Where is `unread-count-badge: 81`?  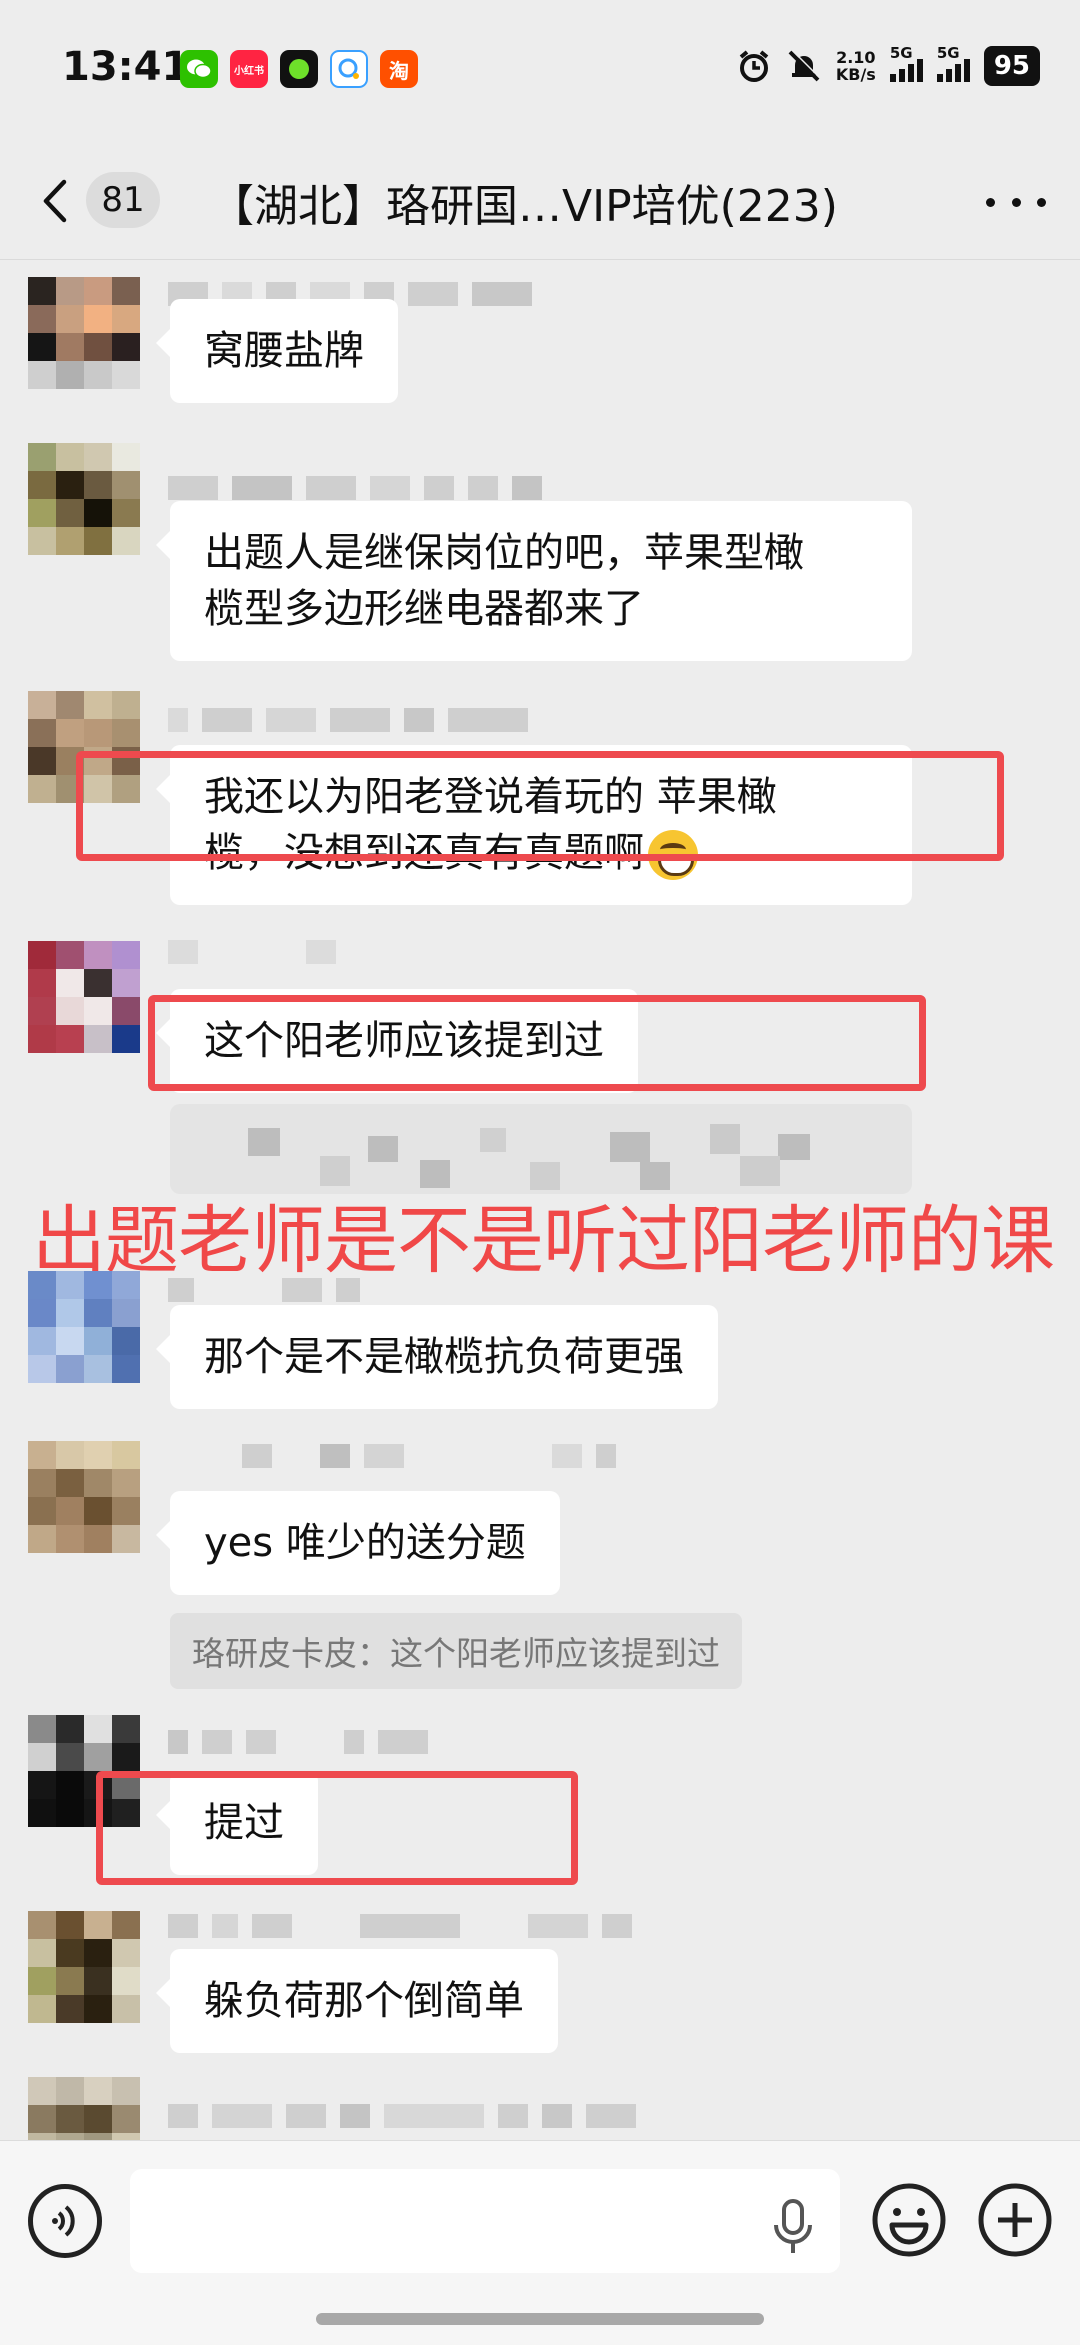 unread-count-badge: 81 is located at coordinates (123, 200).